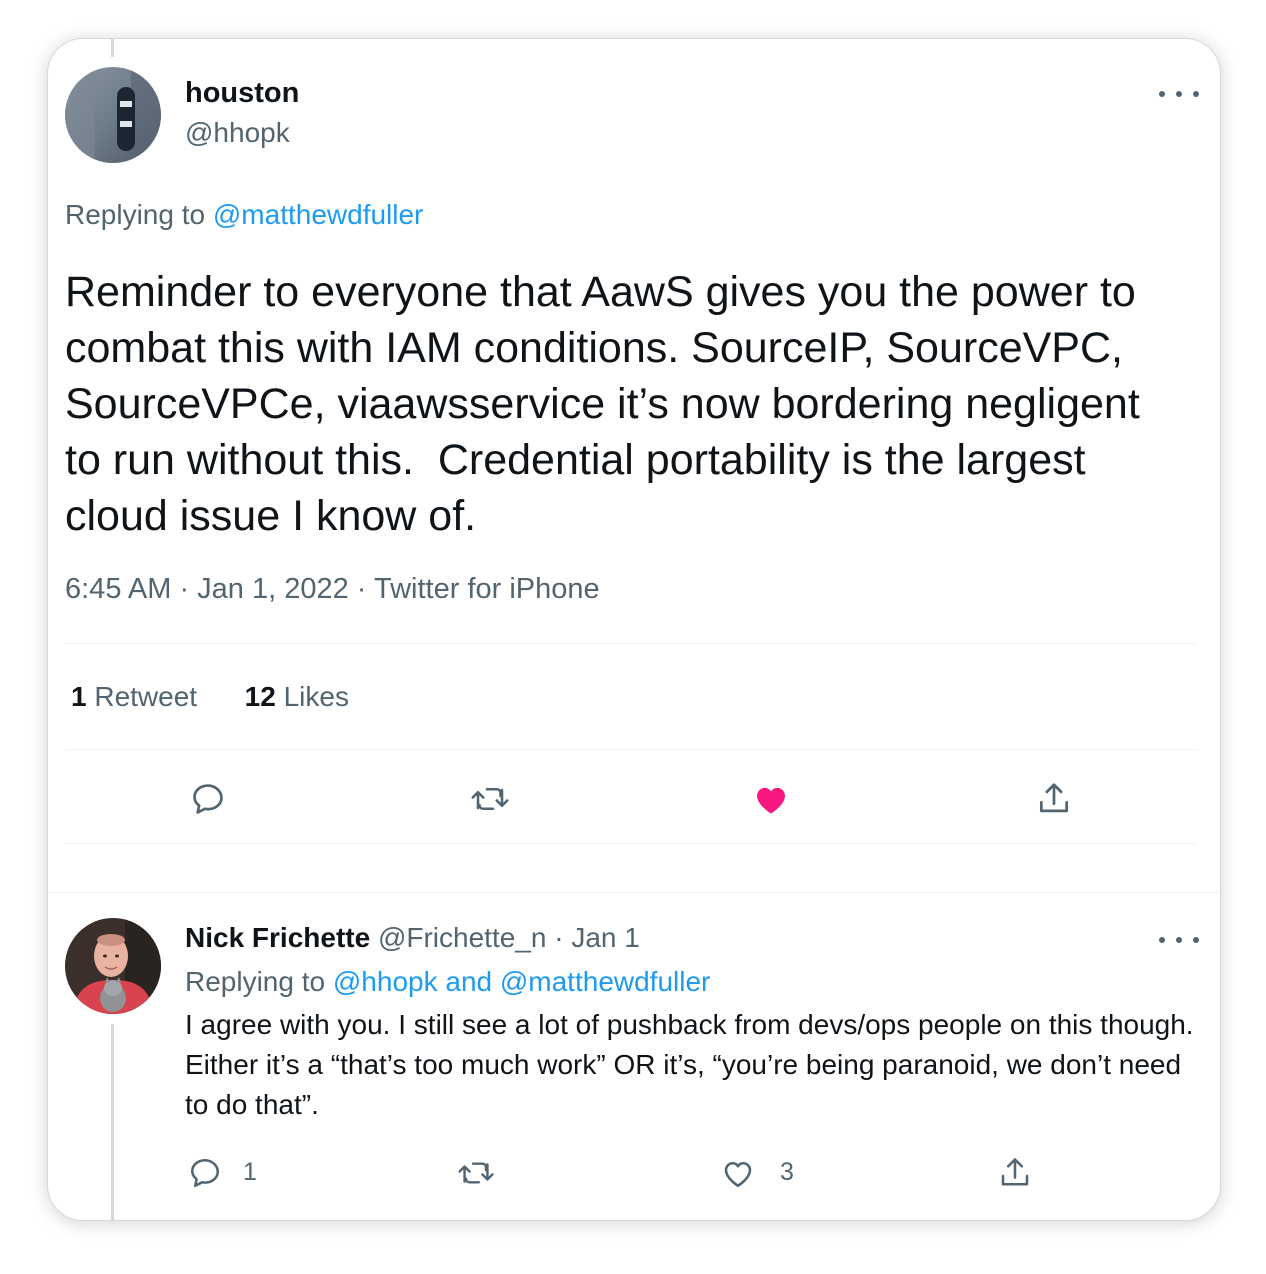 The image size is (1266, 1274). What do you see at coordinates (255, 981) in the screenshot?
I see `reply-replying-prefix: Replying to` at bounding box center [255, 981].